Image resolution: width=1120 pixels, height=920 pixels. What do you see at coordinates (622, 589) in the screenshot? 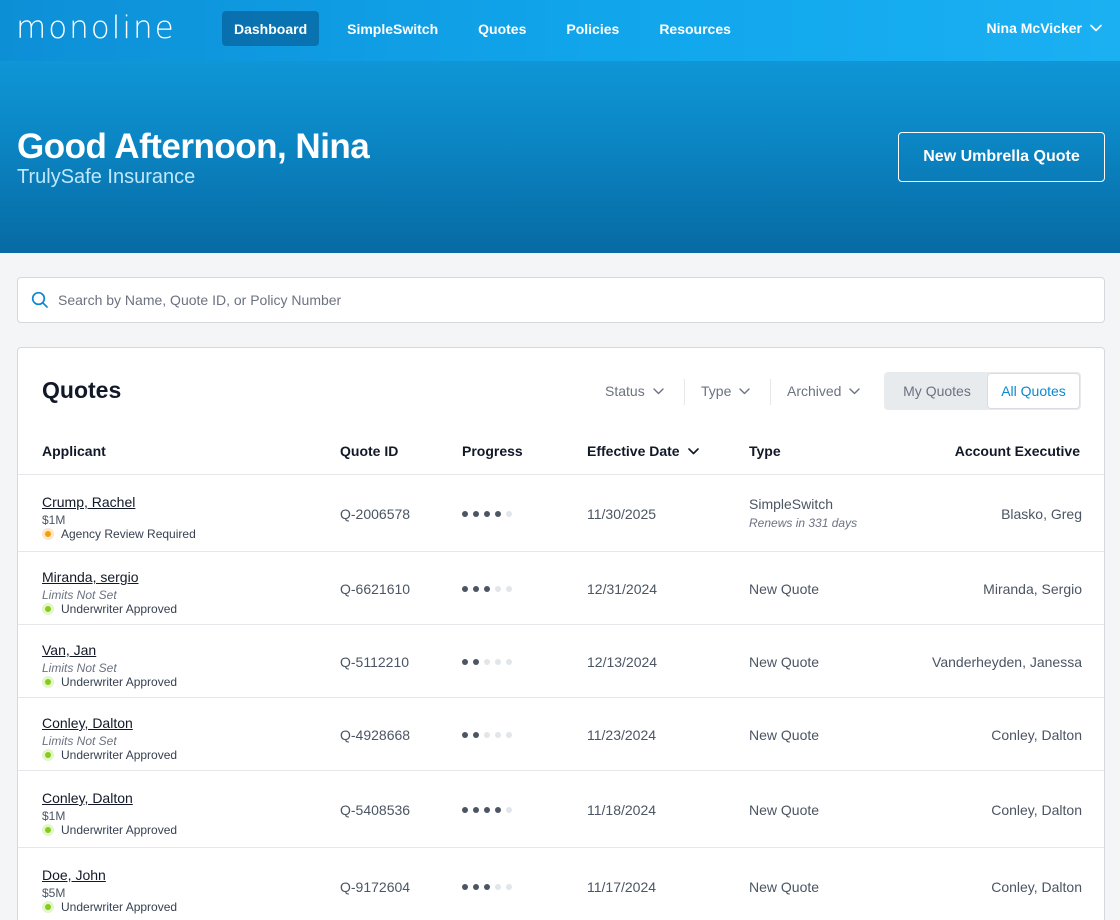
I see `effective-date: 12/31/2024` at bounding box center [622, 589].